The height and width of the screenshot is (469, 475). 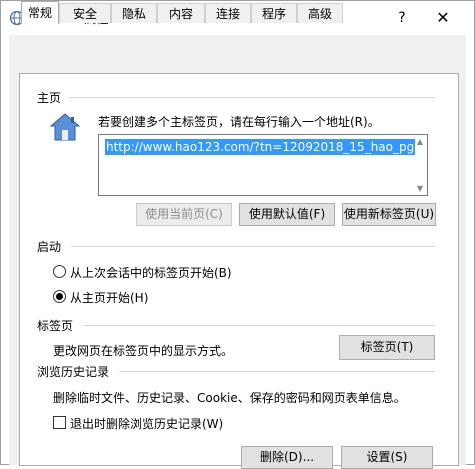 I want to click on history-settings-button: 设置(S), so click(x=387, y=457).